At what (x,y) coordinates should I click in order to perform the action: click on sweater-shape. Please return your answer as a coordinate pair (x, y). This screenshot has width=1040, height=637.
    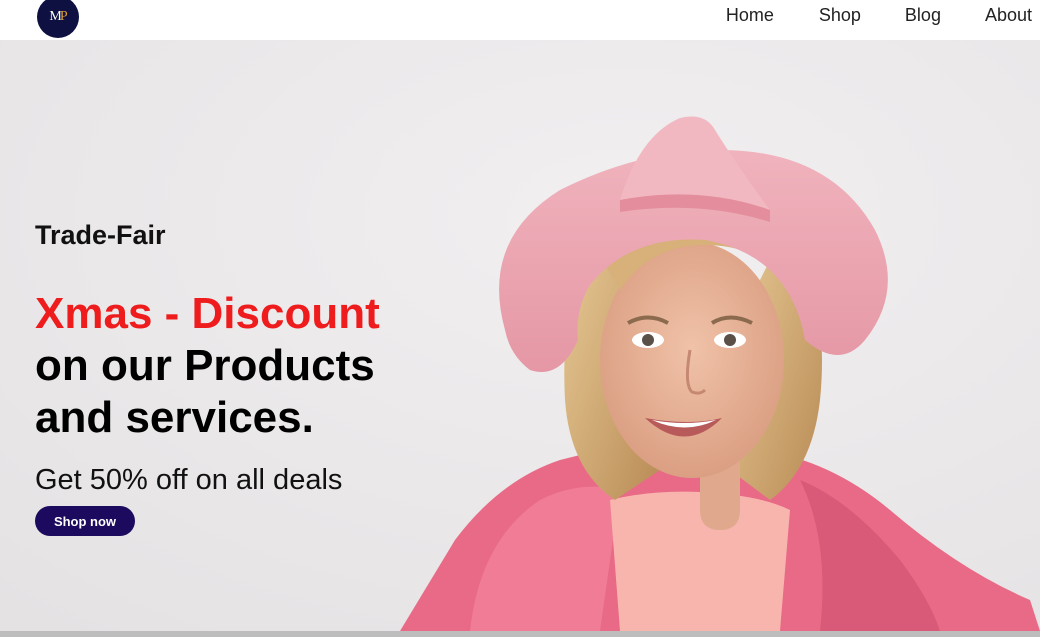
    Looking at the image, I should click on (700, 561).